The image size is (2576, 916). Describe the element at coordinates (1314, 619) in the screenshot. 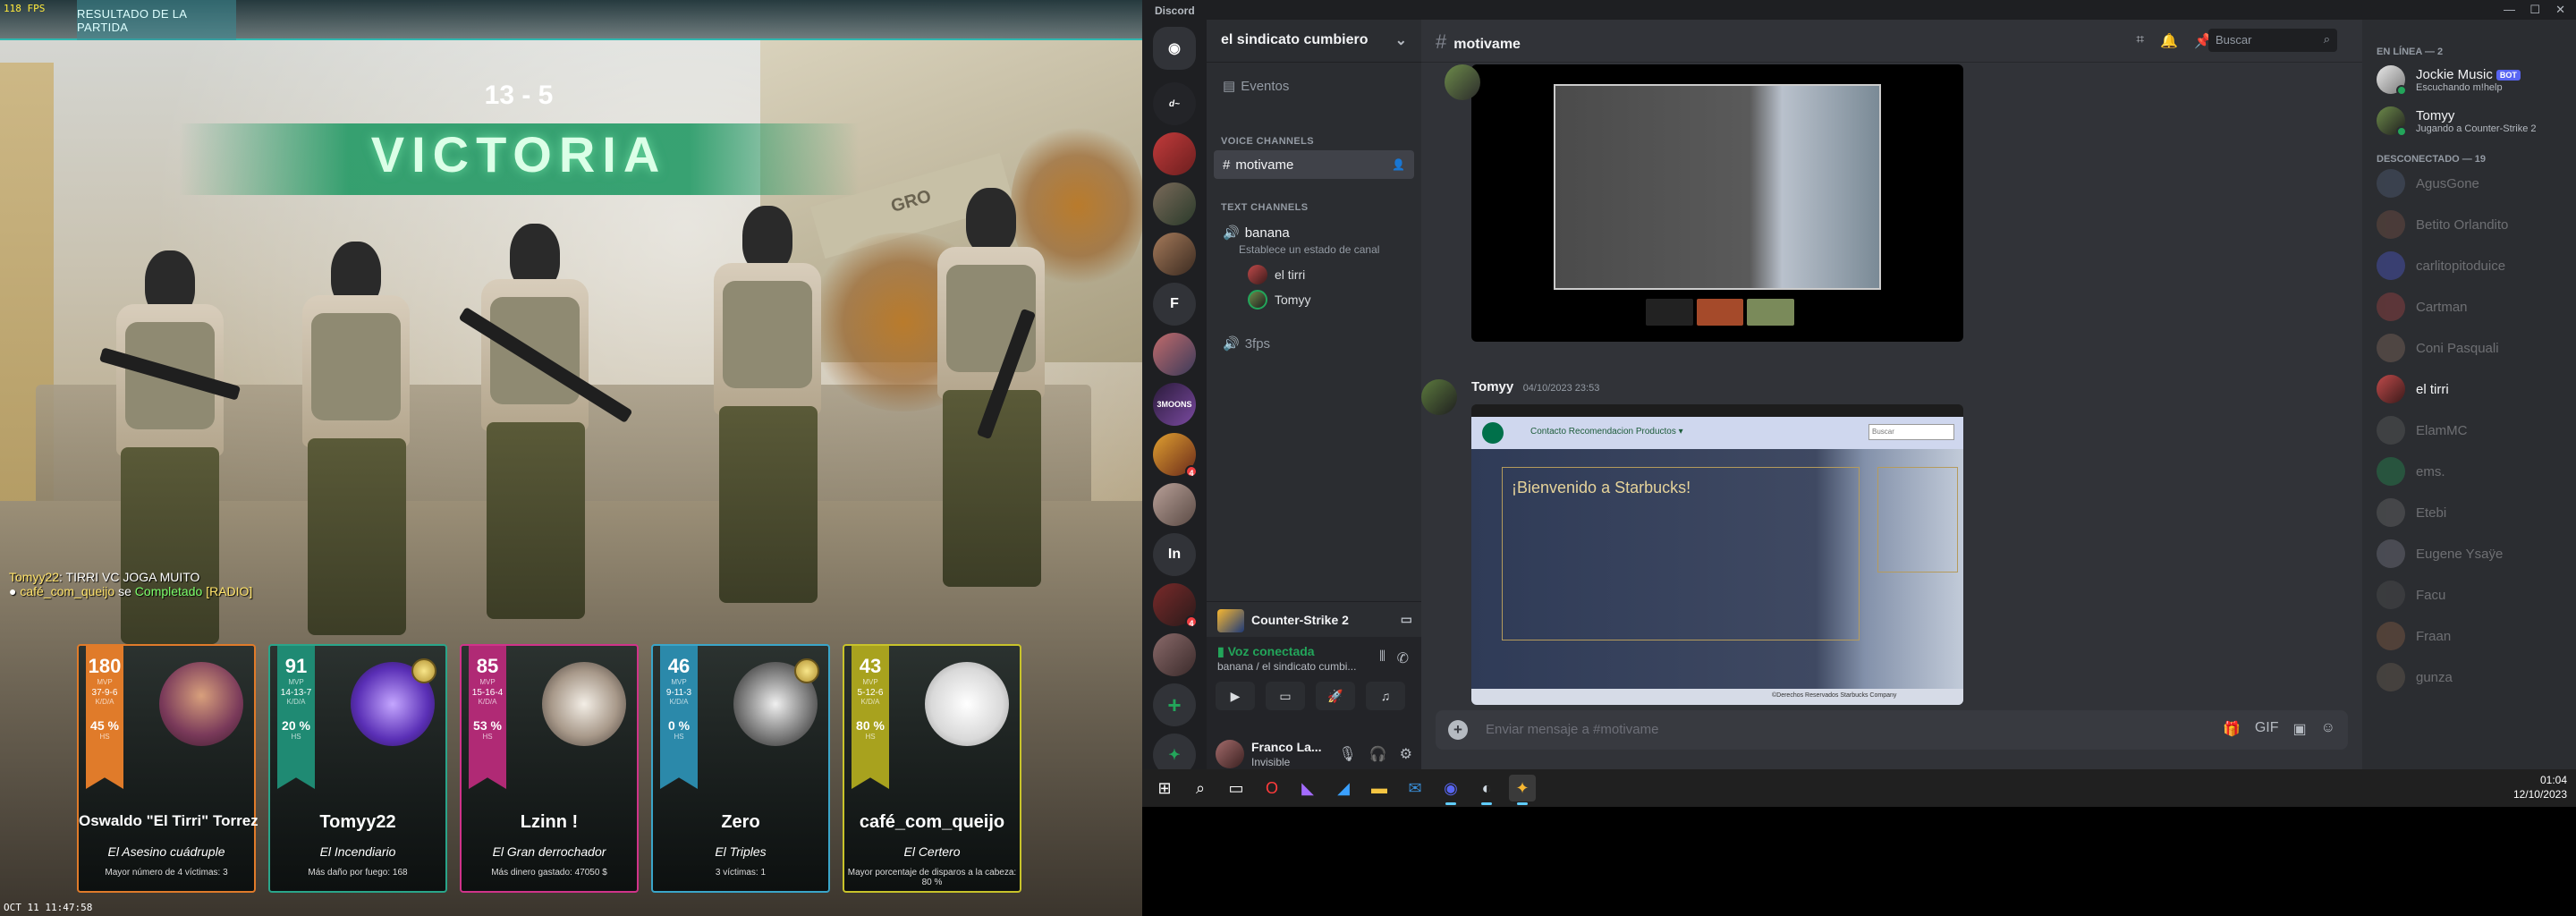

I see `game-activity: Counter-Strike 2 ▭` at that location.